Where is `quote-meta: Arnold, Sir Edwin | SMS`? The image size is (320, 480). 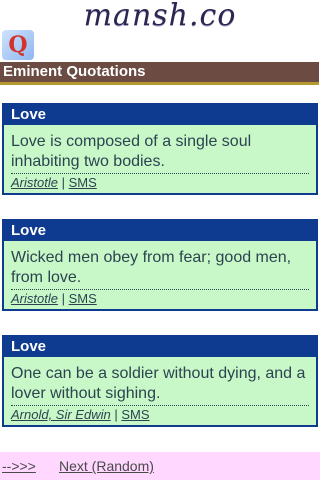 quote-meta: Arnold, Sir Edwin | SMS is located at coordinates (160, 414).